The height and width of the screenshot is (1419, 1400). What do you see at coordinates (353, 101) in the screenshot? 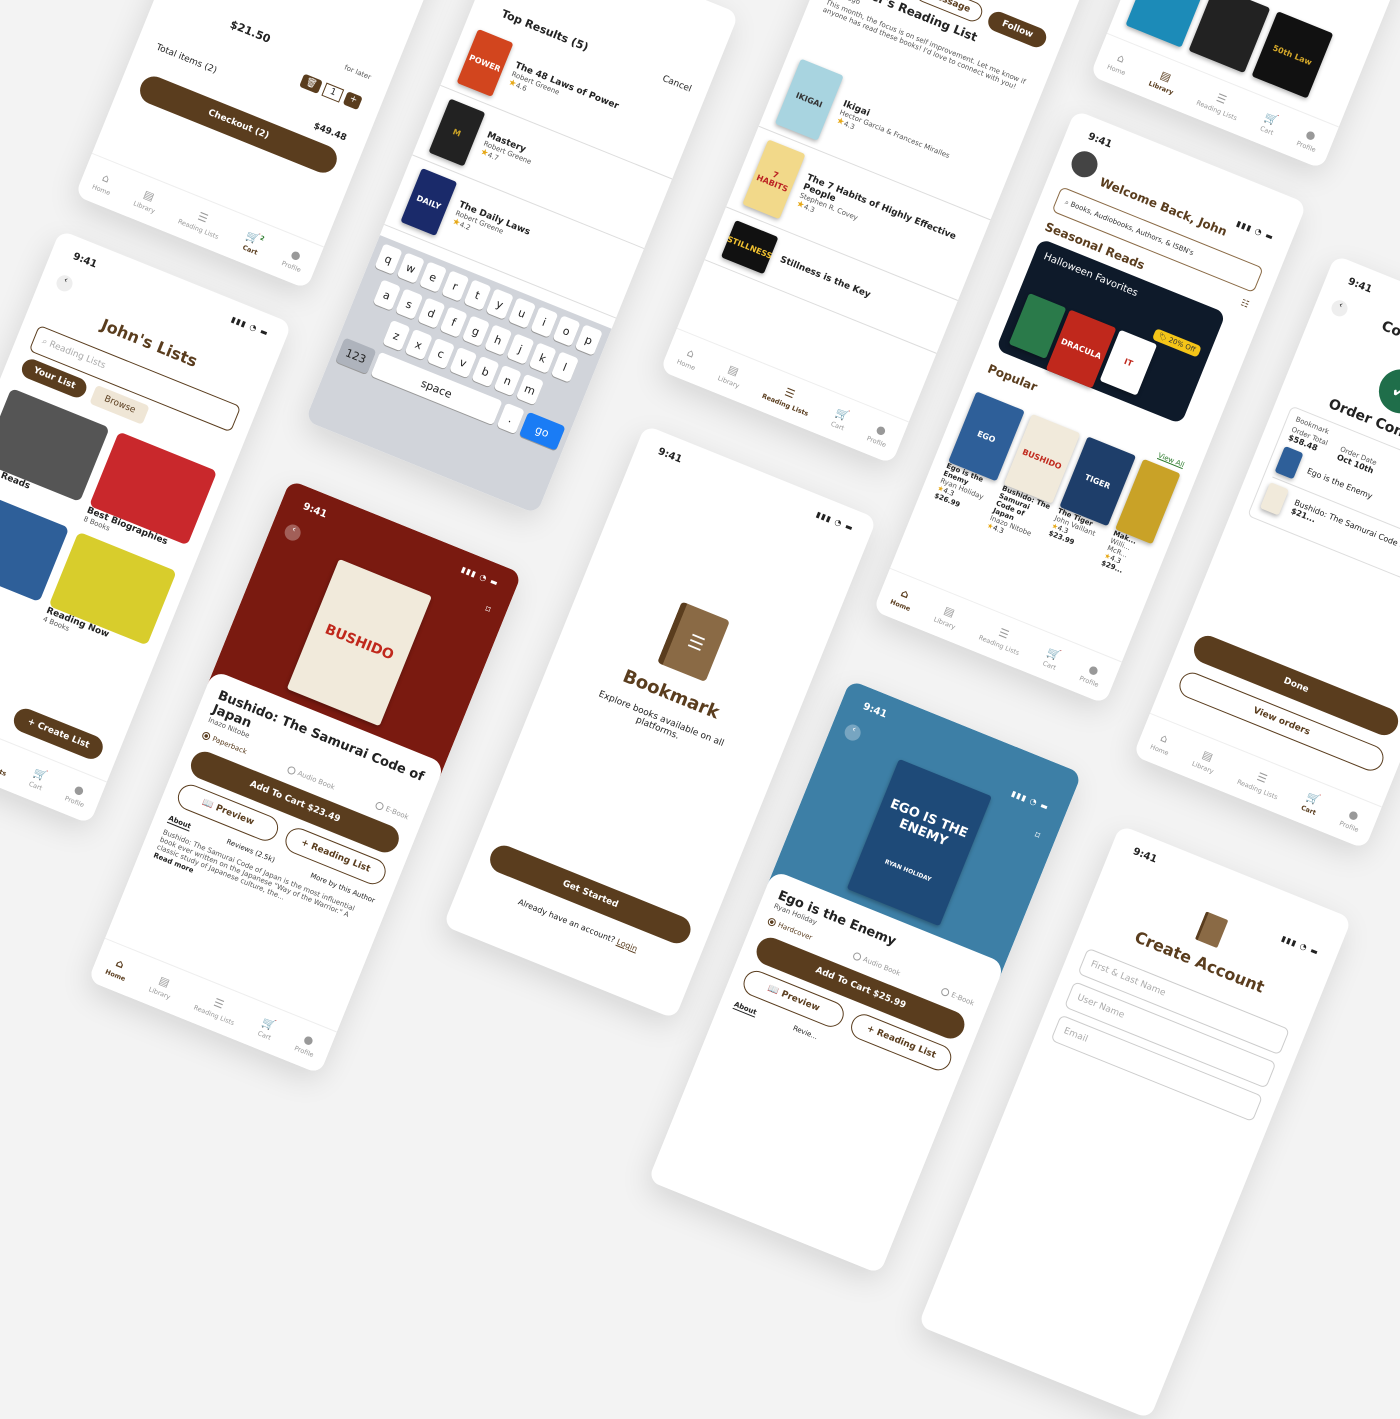
I see `plus-icon: +` at bounding box center [353, 101].